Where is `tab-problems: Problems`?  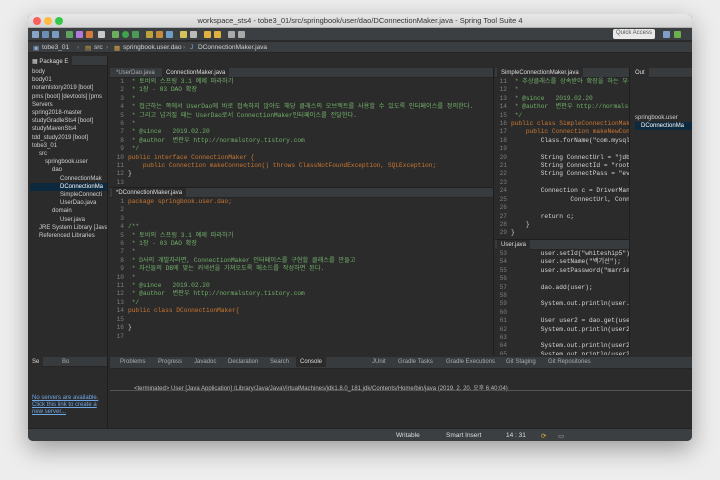 tab-problems: Problems is located at coordinates (132, 362).